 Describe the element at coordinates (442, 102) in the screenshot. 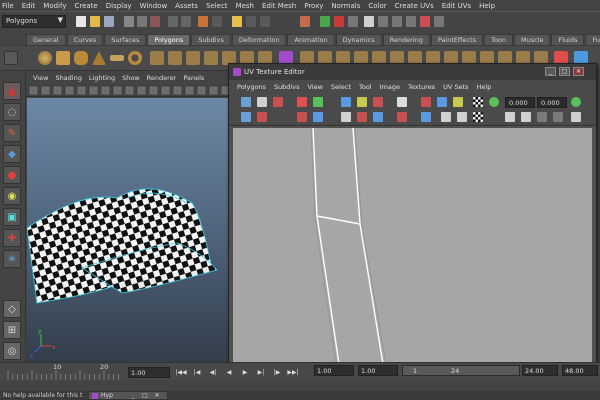

I see `unfold-uv-icon` at that location.